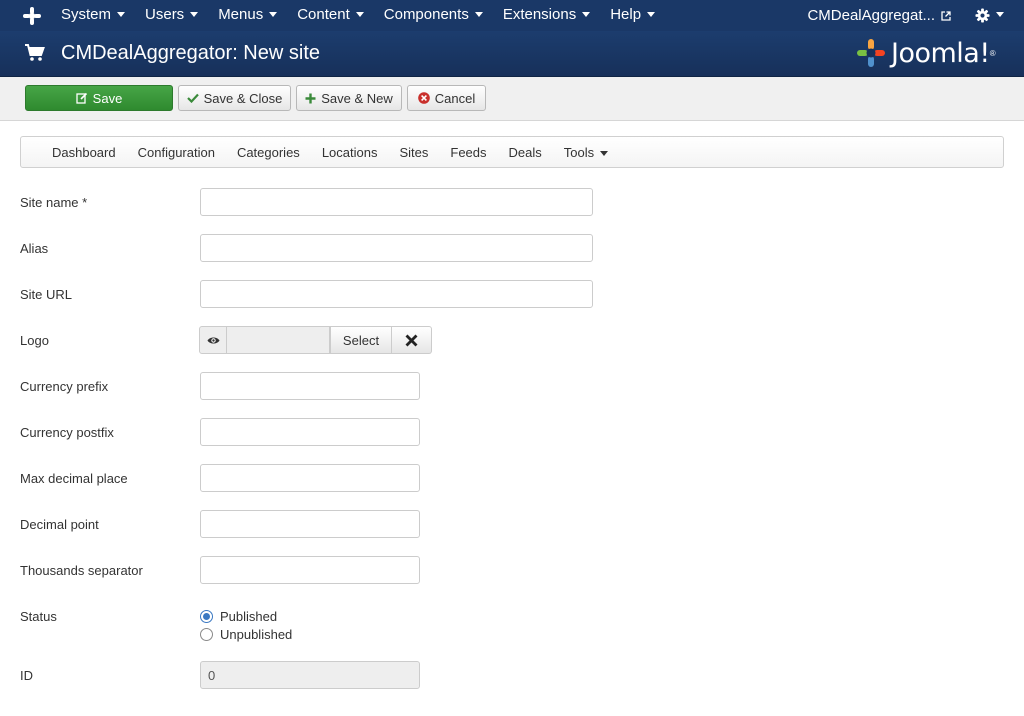  I want to click on nav-components-label: Components, so click(426, 14).